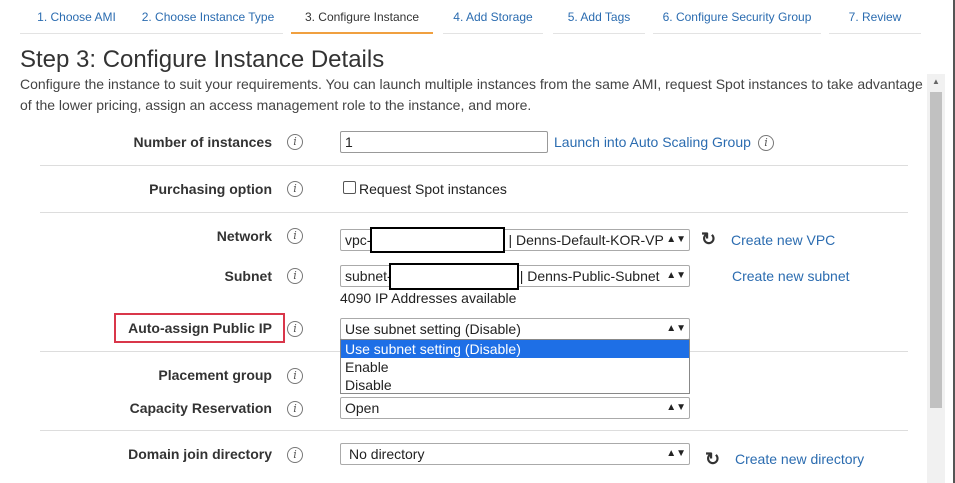 This screenshot has width=955, height=483. What do you see at coordinates (652, 142) in the screenshot?
I see `launch-auto-scaling-link: Launch into Auto Scaling Group` at bounding box center [652, 142].